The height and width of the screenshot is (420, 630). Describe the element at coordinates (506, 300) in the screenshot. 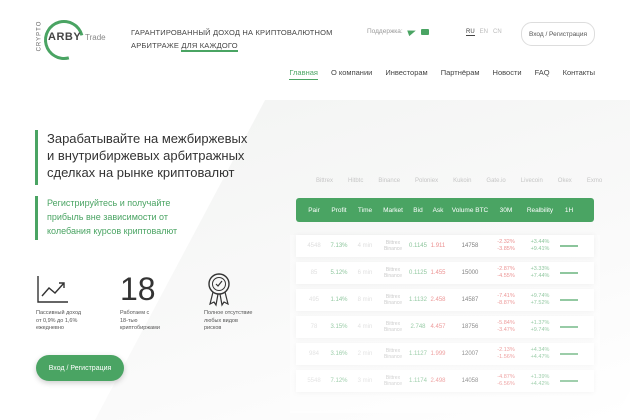

I see `m30-cell: -7.41% -8.87%` at that location.